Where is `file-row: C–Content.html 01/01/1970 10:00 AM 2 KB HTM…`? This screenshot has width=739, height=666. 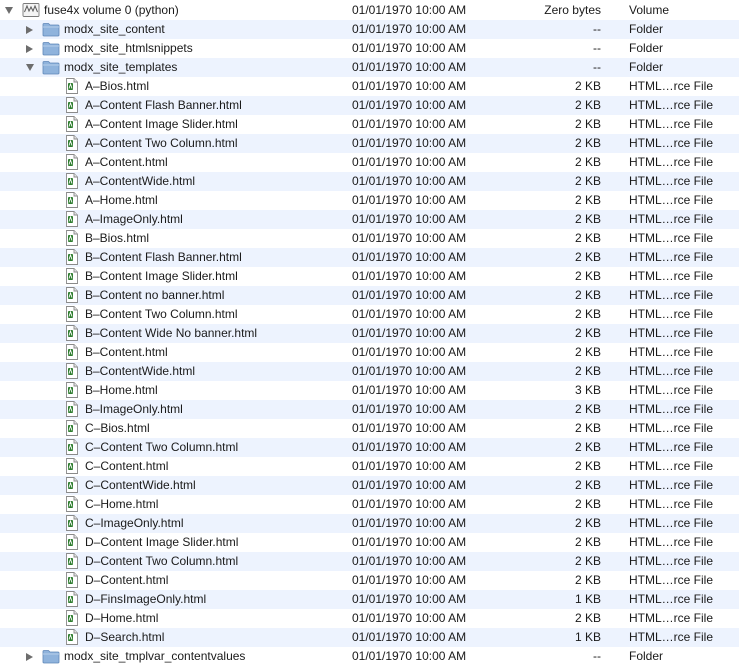 file-row: C–Content.html 01/01/1970 10:00 AM 2 KB HTM… is located at coordinates (369, 466).